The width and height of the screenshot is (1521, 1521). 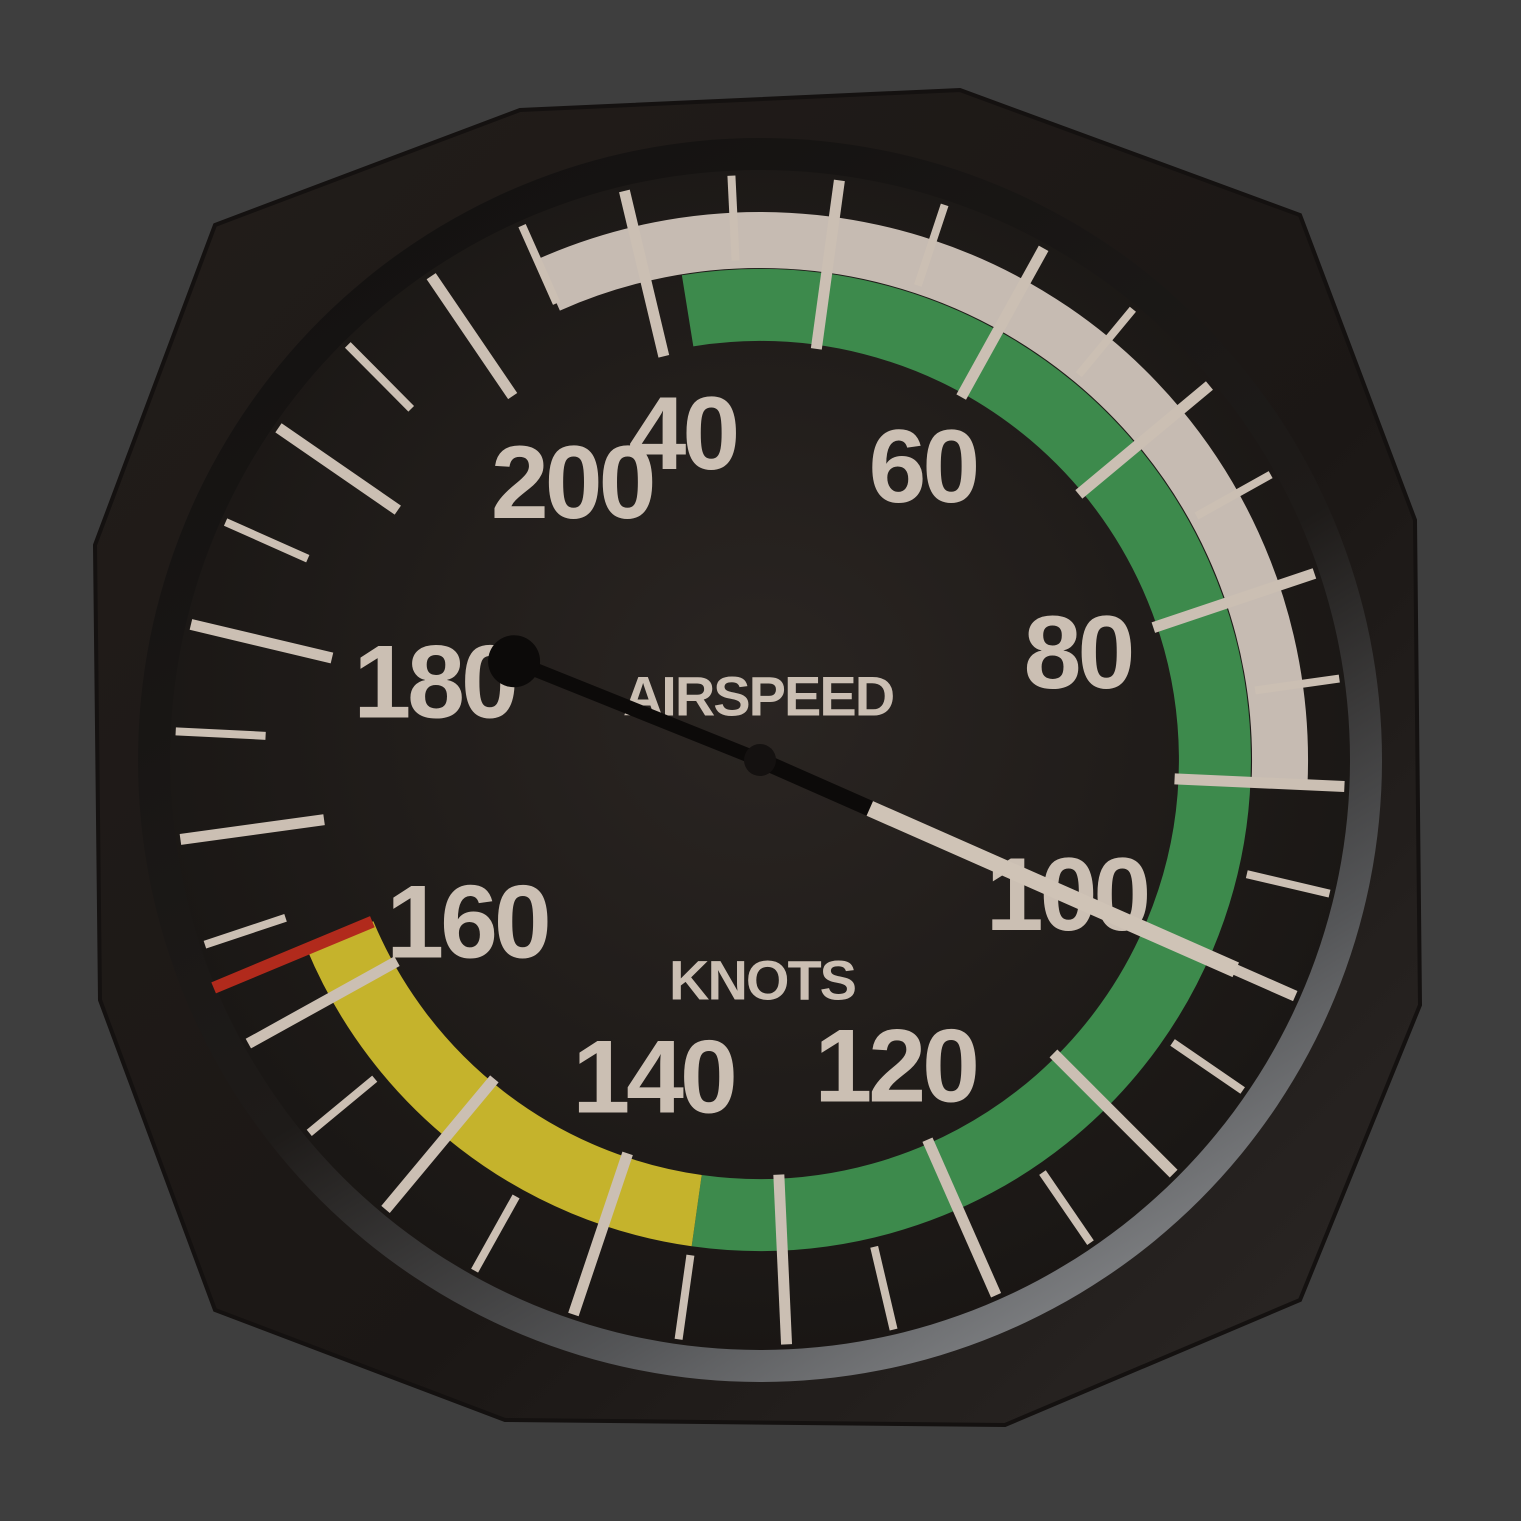 I want to click on numeral-60: 60, so click(x=923, y=467).